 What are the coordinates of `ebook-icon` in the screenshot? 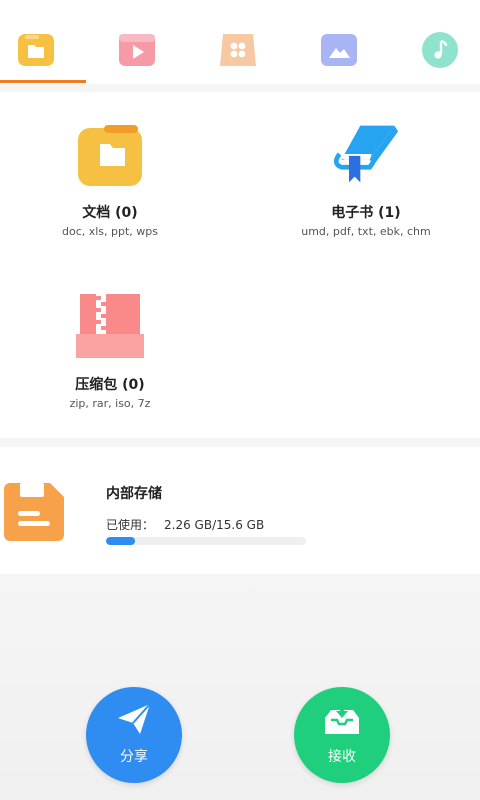 It's located at (366, 154).